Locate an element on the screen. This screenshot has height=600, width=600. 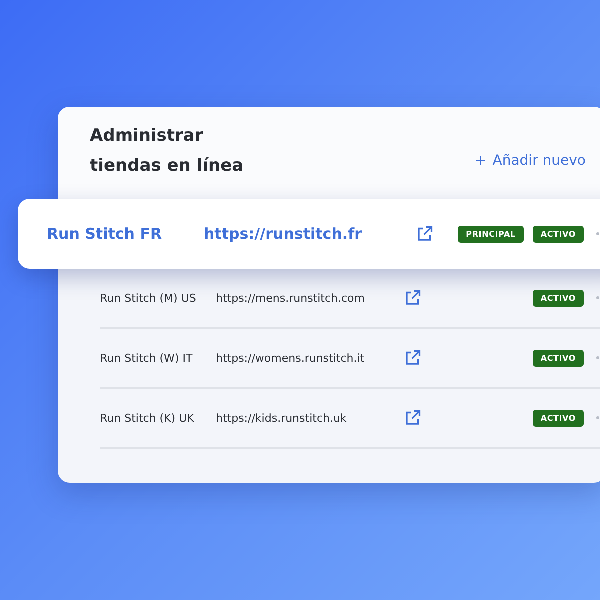
store-row: Run Stitch (K) UK https://kids.runstitch.uk ACTIVO is located at coordinates (350, 419).